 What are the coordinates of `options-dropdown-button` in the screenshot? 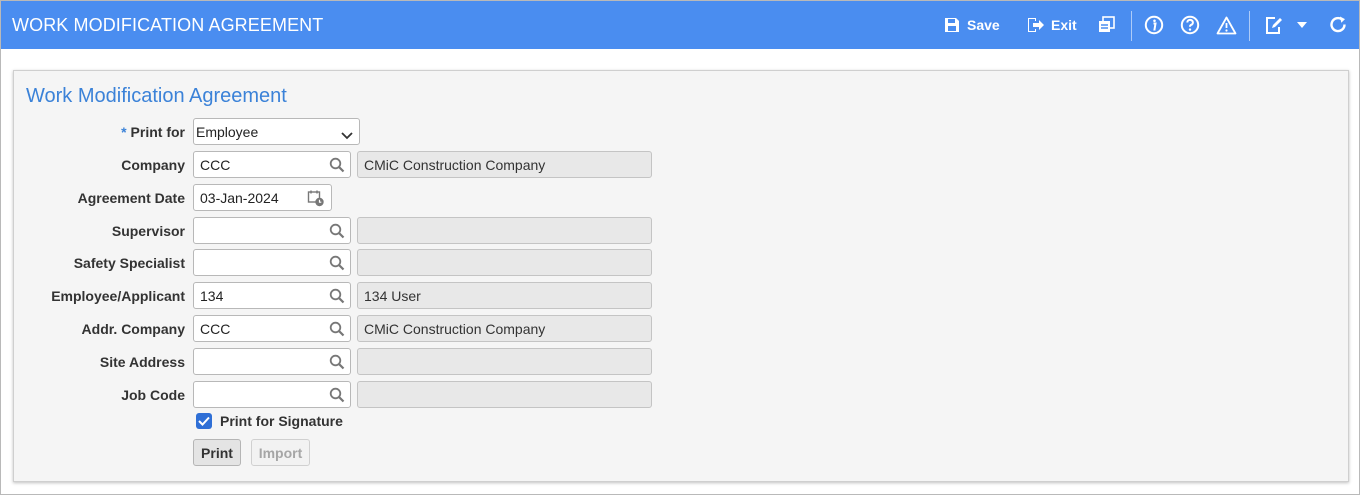 It's located at (1302, 25).